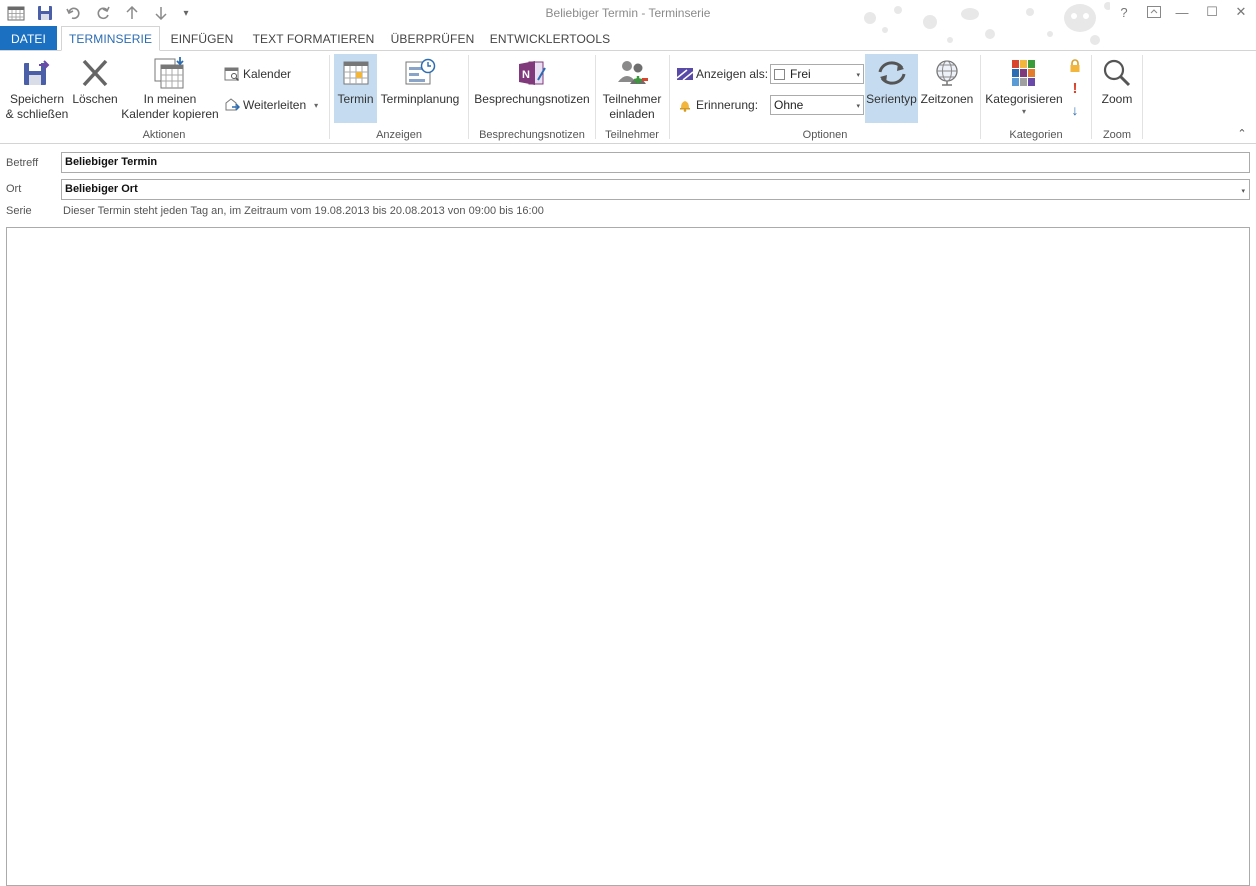 This screenshot has height=886, width=1256. What do you see at coordinates (947, 99) in the screenshot?
I see `zeitzonen-label: Zeitzonen` at bounding box center [947, 99].